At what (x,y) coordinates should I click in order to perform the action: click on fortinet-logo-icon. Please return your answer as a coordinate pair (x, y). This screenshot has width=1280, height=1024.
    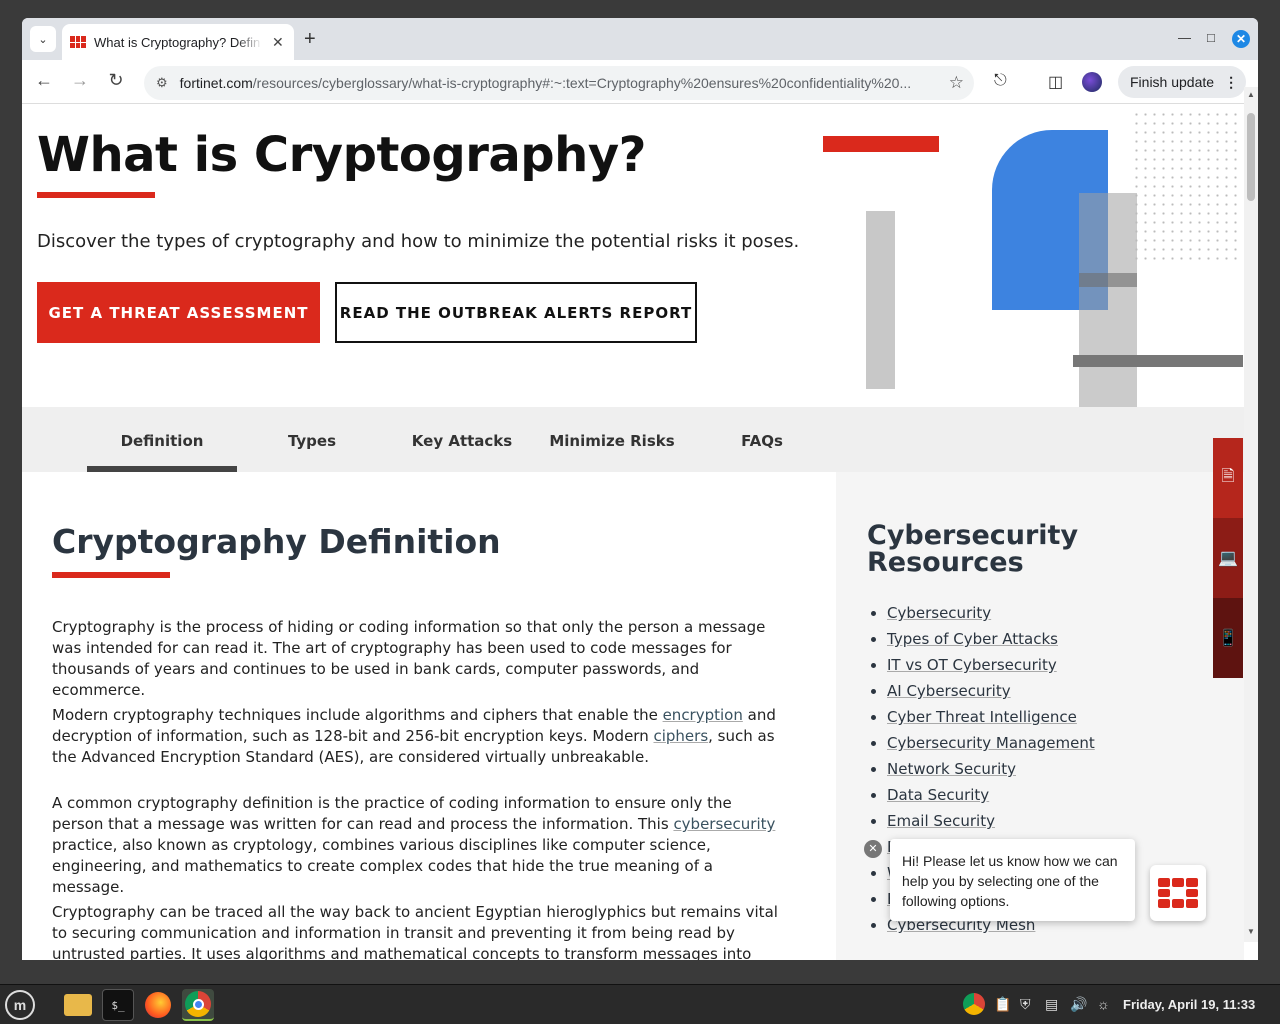
    Looking at the image, I should click on (1178, 893).